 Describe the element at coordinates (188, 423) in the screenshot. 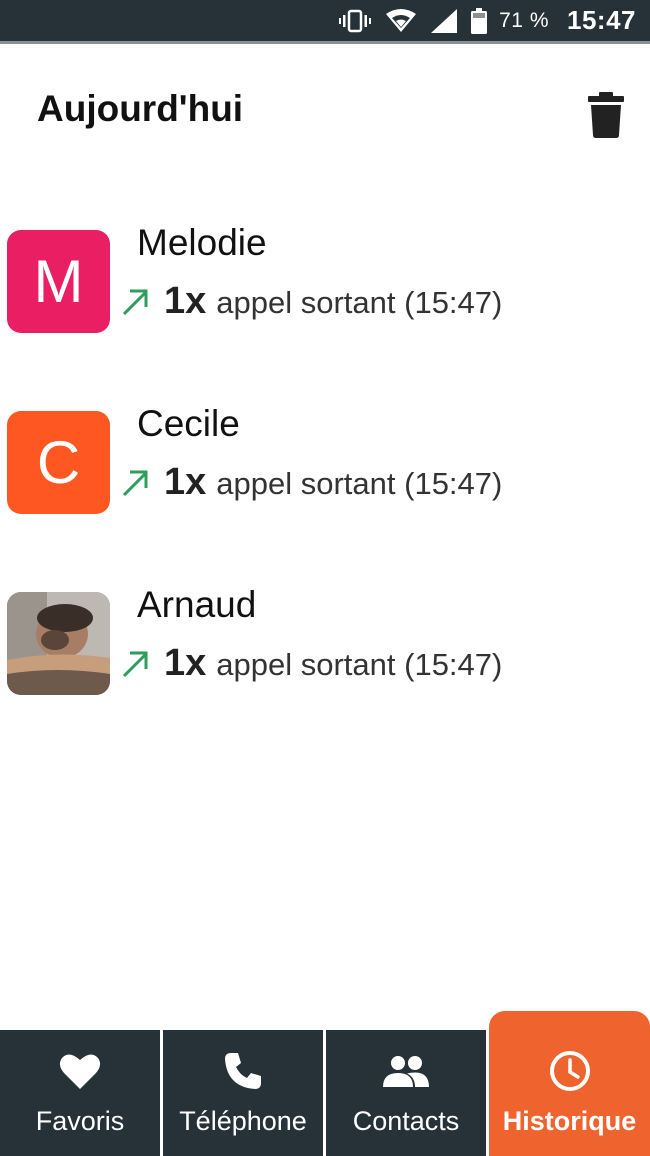

I see `contact-name: Cecile` at that location.